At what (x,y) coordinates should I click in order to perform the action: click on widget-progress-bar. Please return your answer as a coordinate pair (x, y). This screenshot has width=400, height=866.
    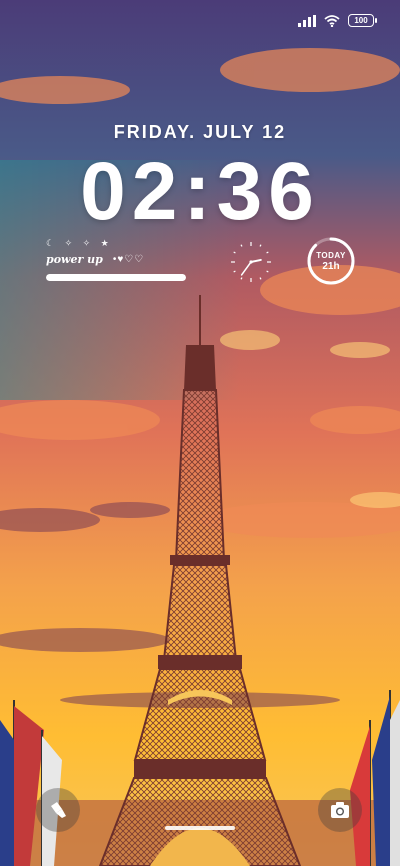
    Looking at the image, I should click on (116, 277).